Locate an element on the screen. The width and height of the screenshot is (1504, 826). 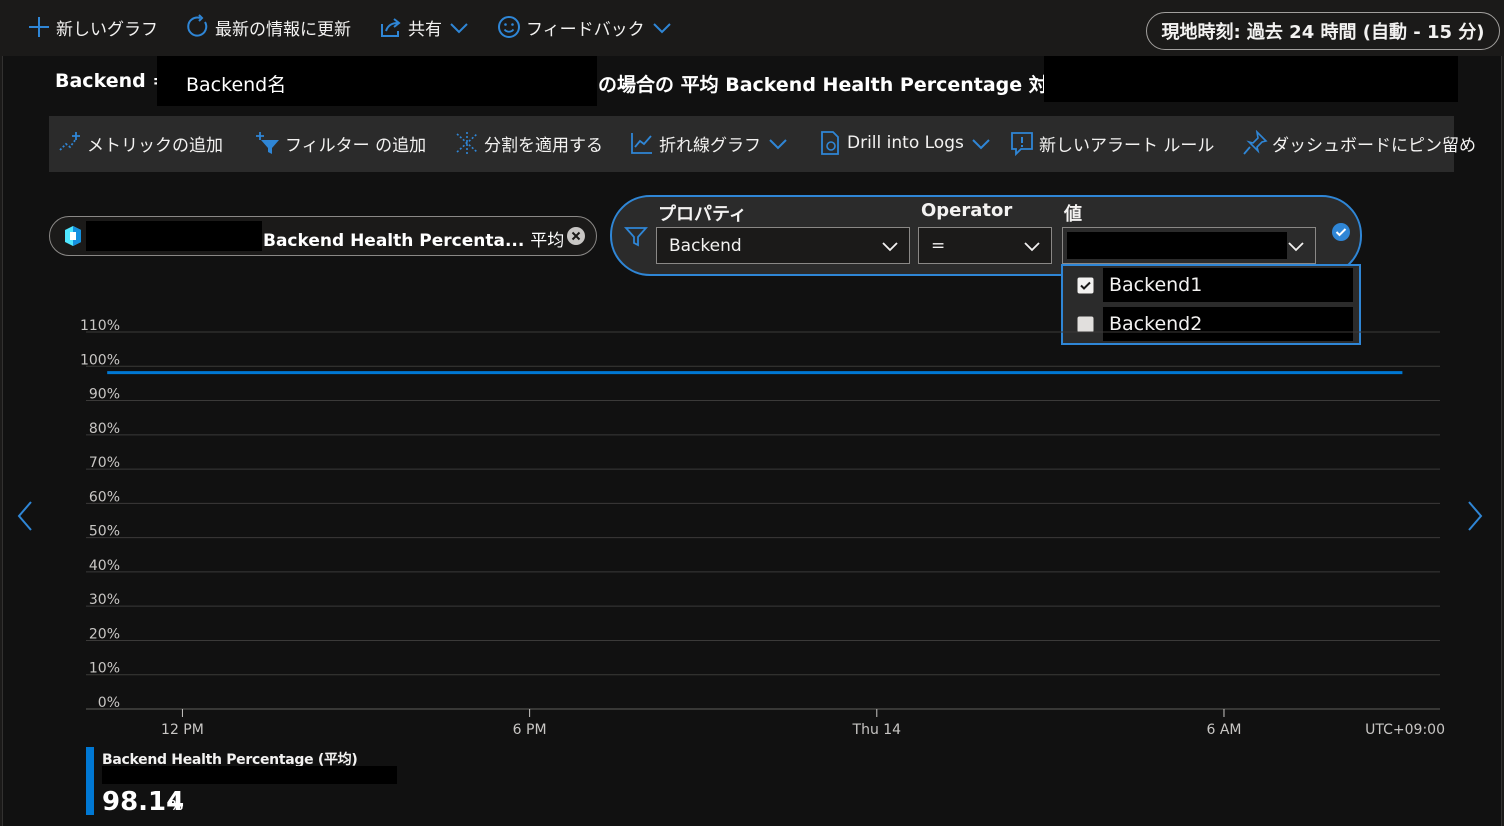
apply-split-button: 分割を適用する is located at coordinates (528, 143).